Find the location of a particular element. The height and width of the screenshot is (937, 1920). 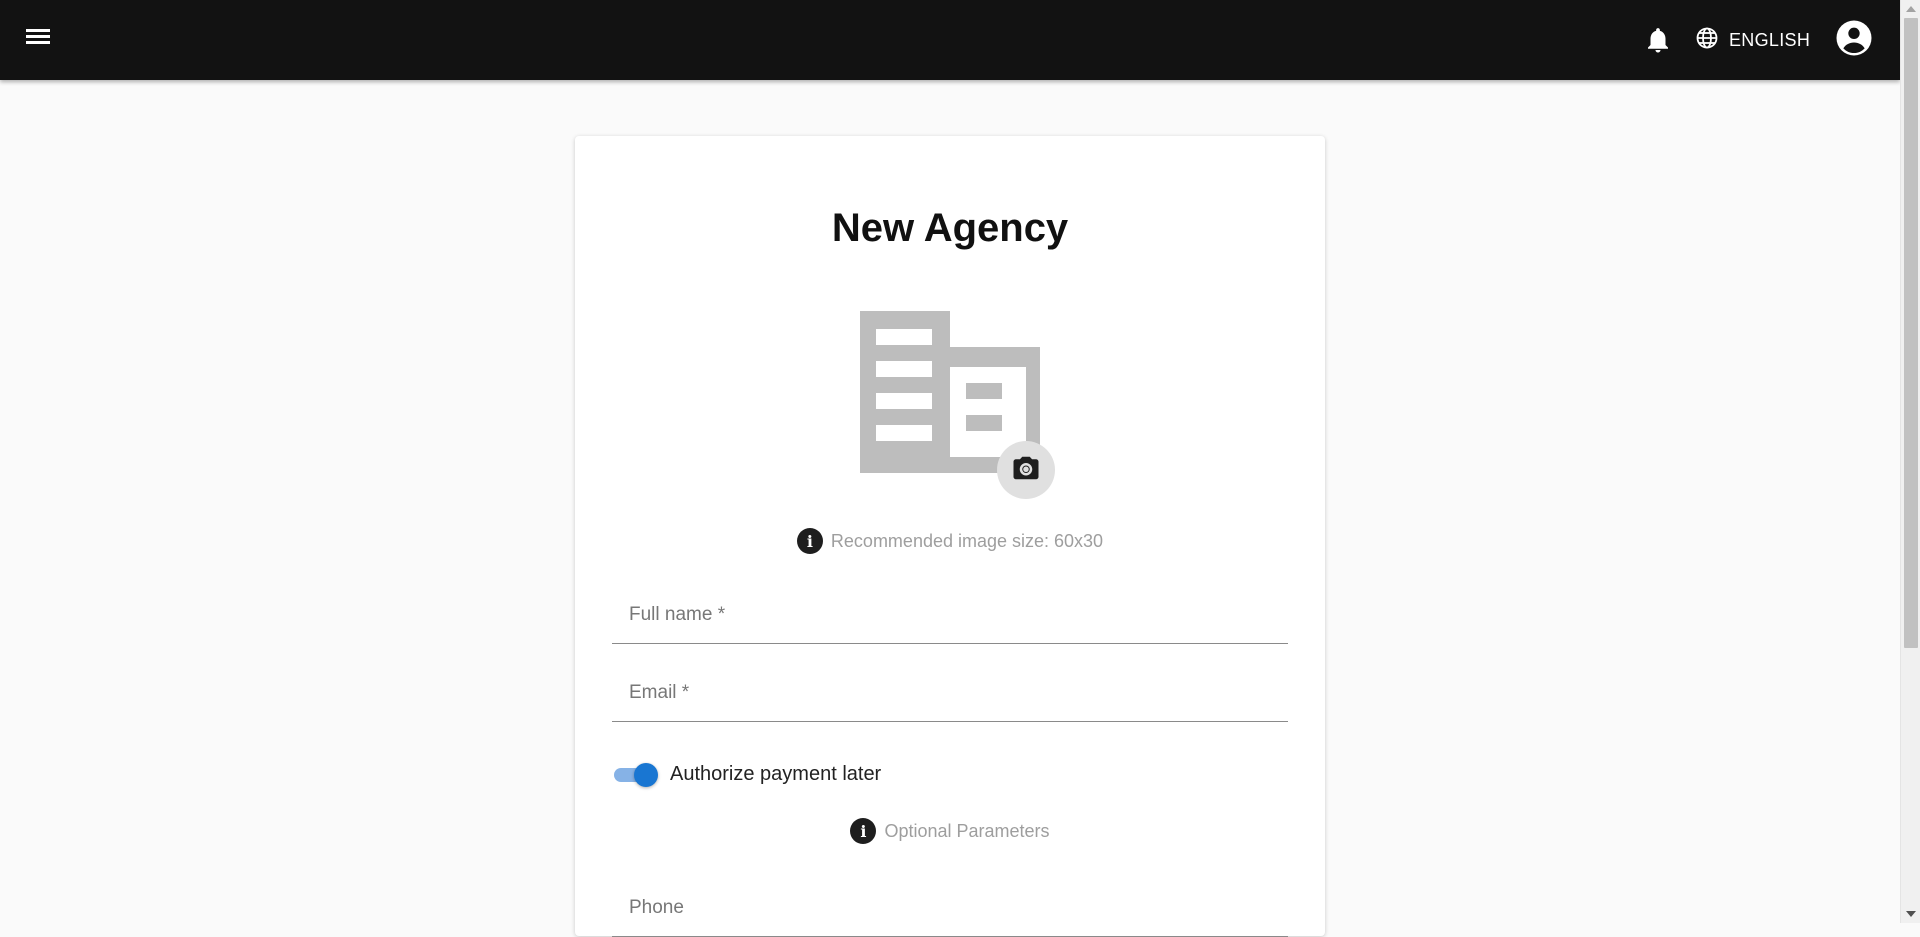

authorize-payment-later-toggle-row: Authorize payment later is located at coordinates (746, 774).